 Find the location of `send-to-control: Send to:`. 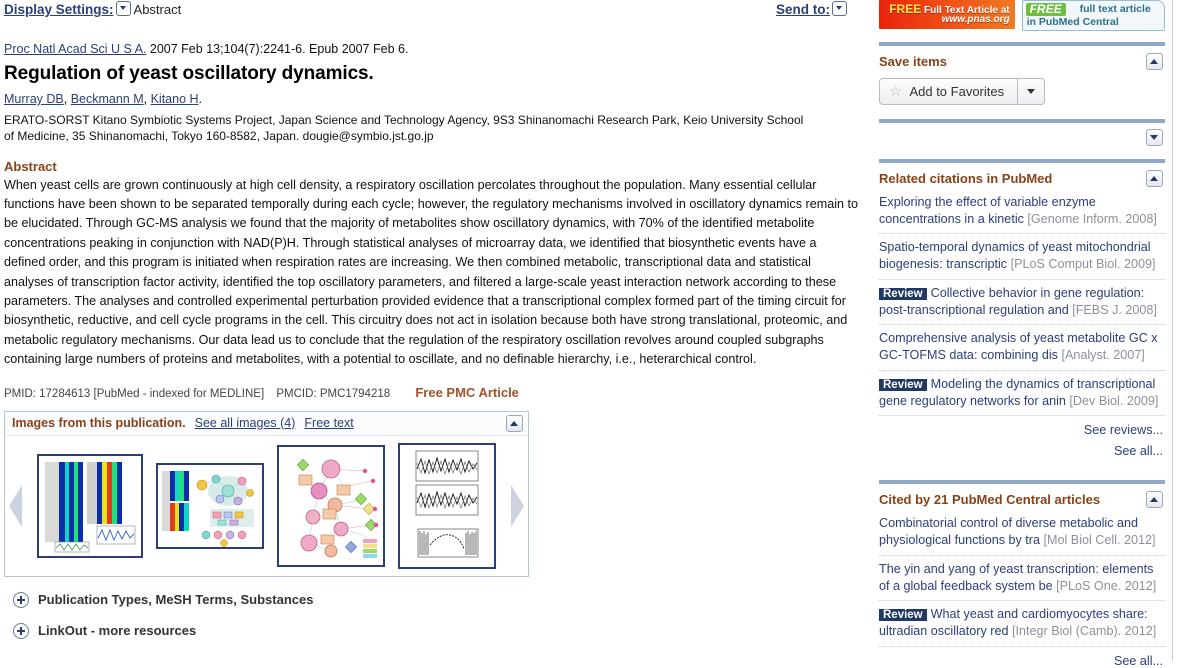

send-to-control: Send to: is located at coordinates (813, 9).